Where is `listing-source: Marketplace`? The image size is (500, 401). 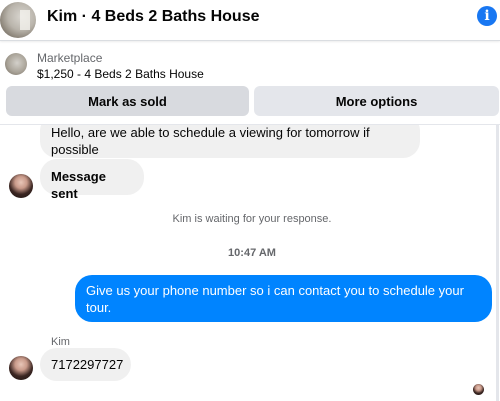
listing-source: Marketplace is located at coordinates (70, 58).